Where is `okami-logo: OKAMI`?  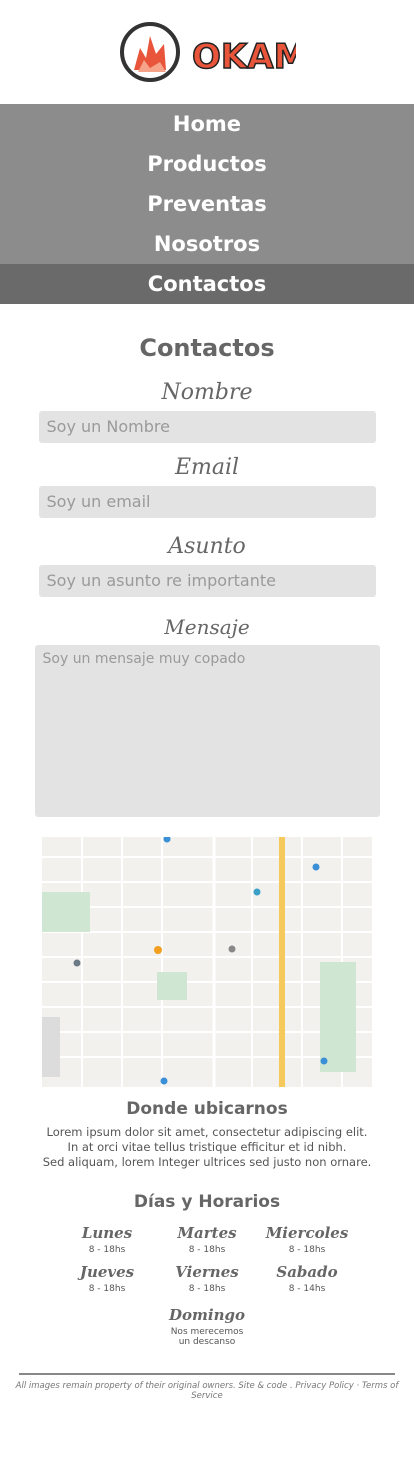
okami-logo: OKAMI is located at coordinates (208, 52).